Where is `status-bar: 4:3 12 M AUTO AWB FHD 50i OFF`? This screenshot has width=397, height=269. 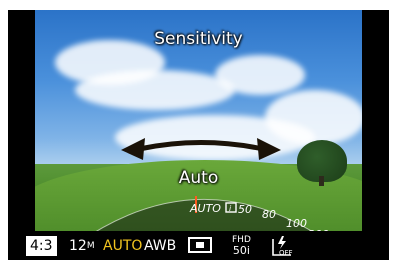
status-bar: 4:3 12 M AUTO AWB FHD 50i OFF is located at coordinates (198, 245).